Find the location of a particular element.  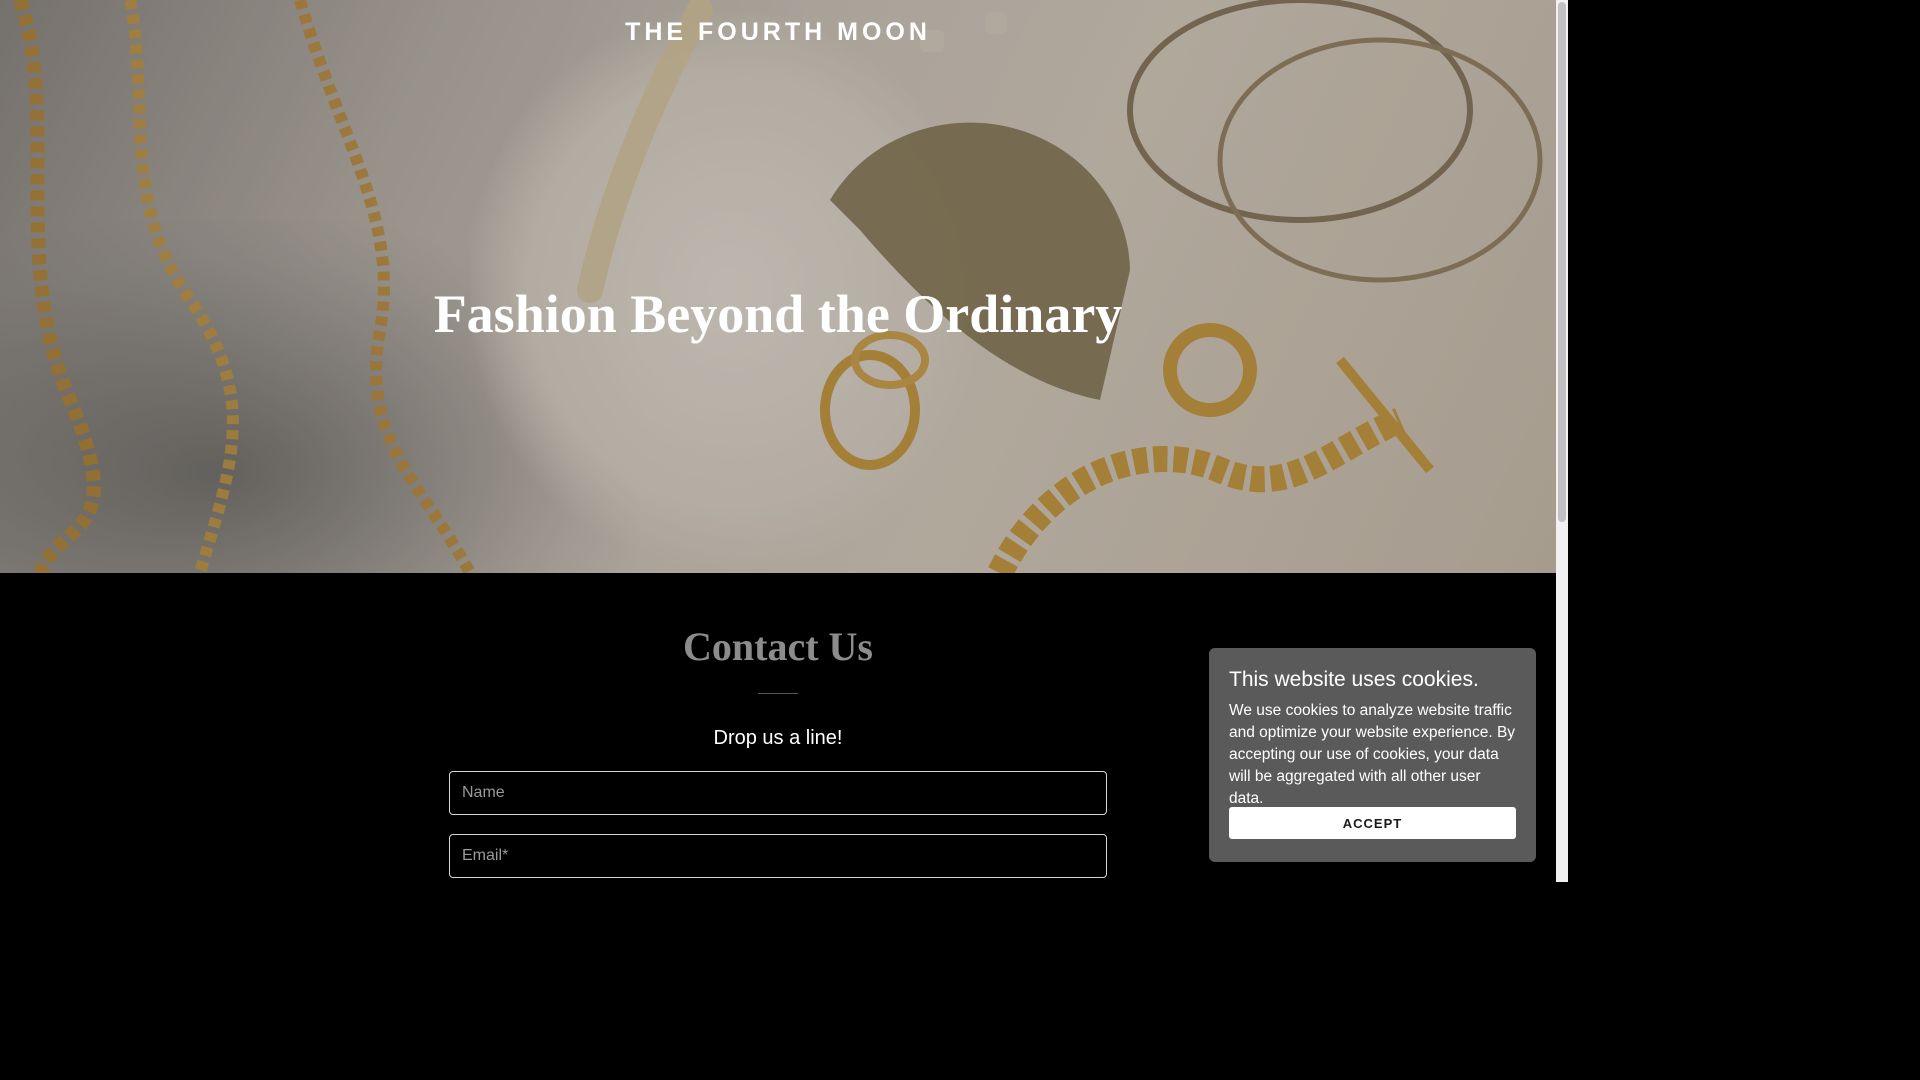

email-field is located at coordinates (778, 856).